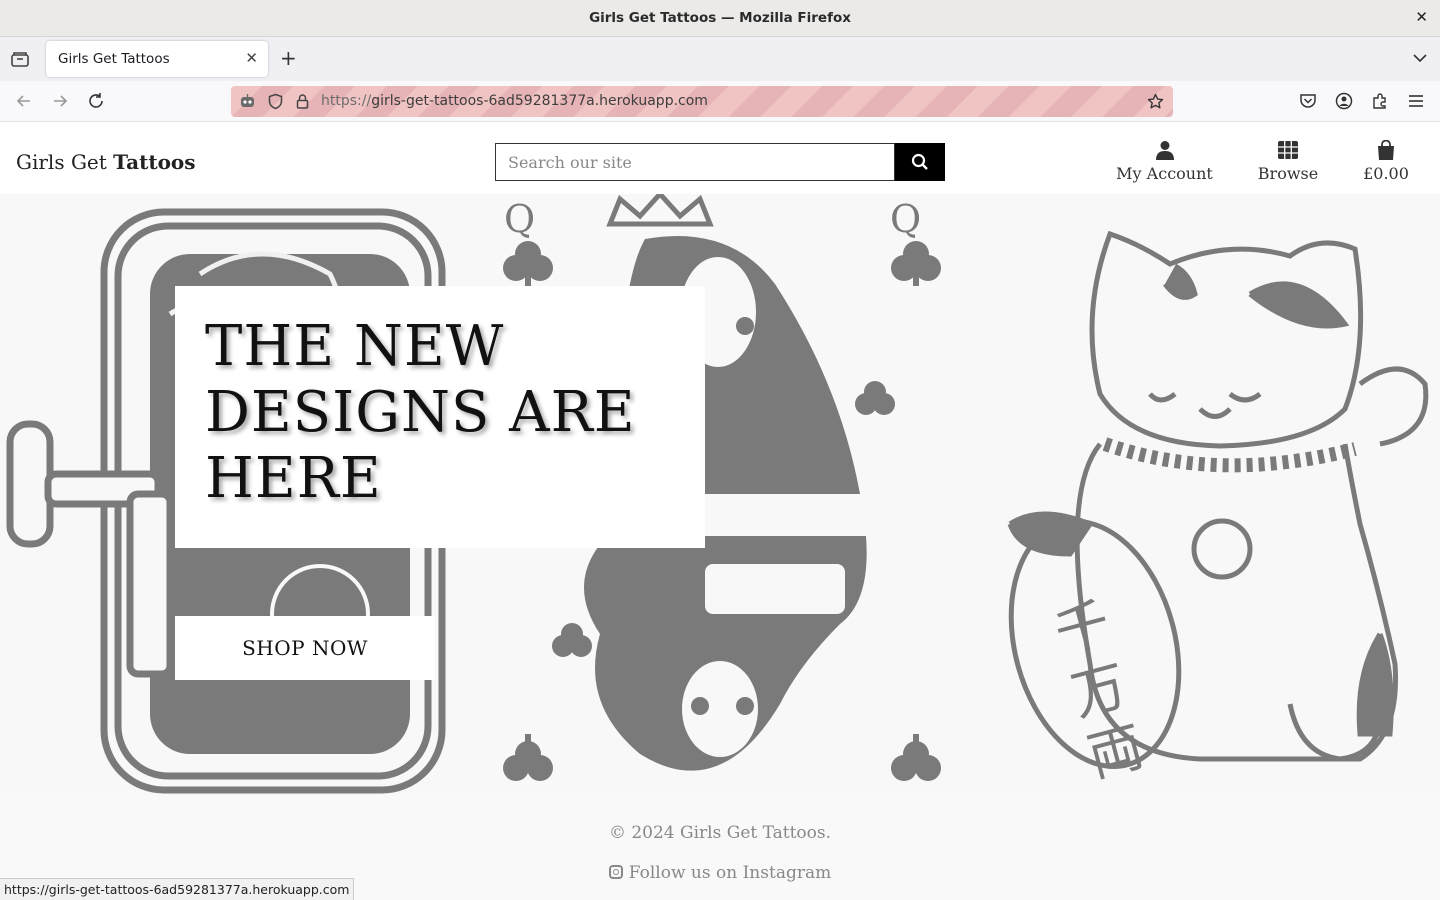 This screenshot has width=1440, height=900. What do you see at coordinates (1155, 101) in the screenshot?
I see `bookmark-star-icon` at bounding box center [1155, 101].